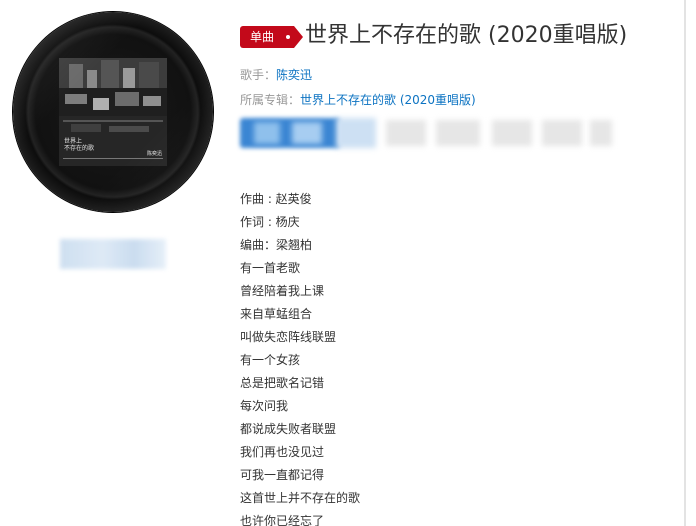 The width and height of the screenshot is (696, 526). What do you see at coordinates (282, 475) in the screenshot?
I see `lyric-line: 可我一直都记得` at bounding box center [282, 475].